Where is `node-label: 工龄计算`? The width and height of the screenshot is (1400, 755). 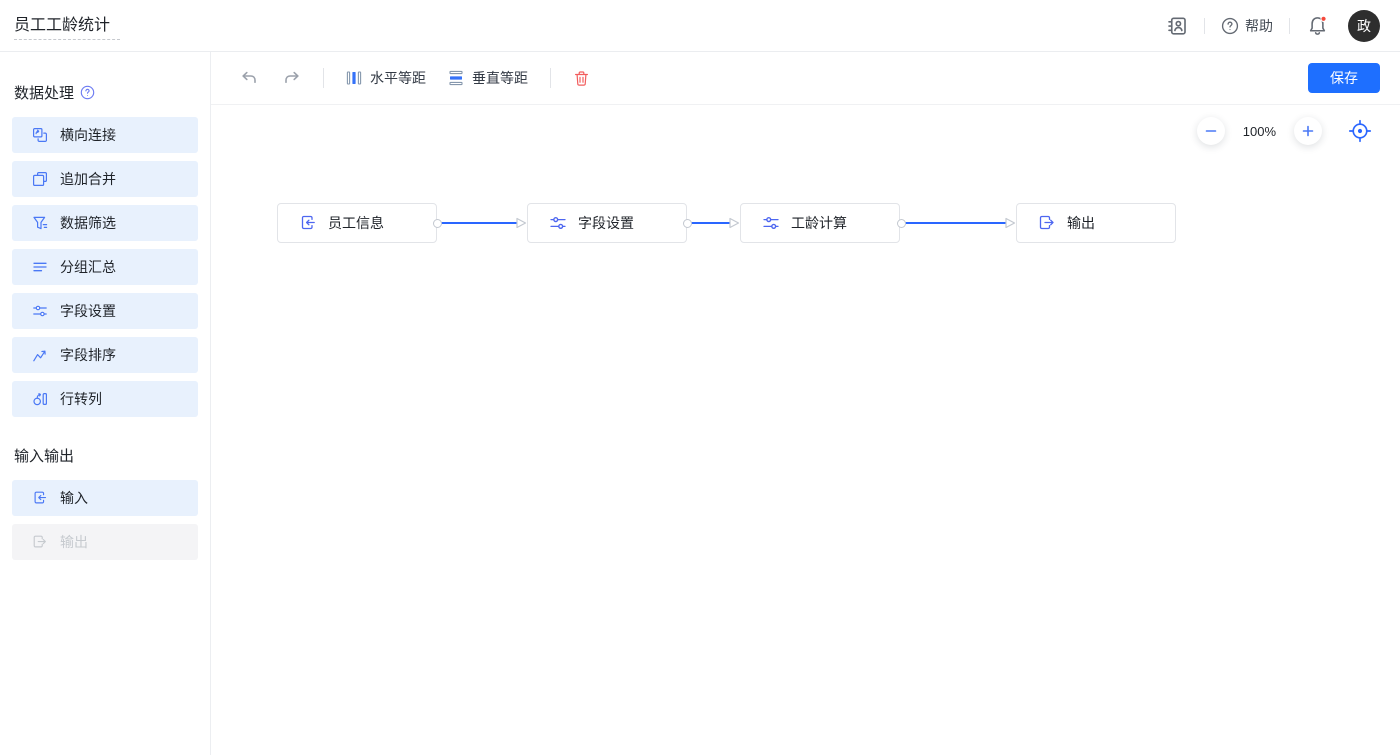
node-label: 工龄计算 is located at coordinates (819, 223).